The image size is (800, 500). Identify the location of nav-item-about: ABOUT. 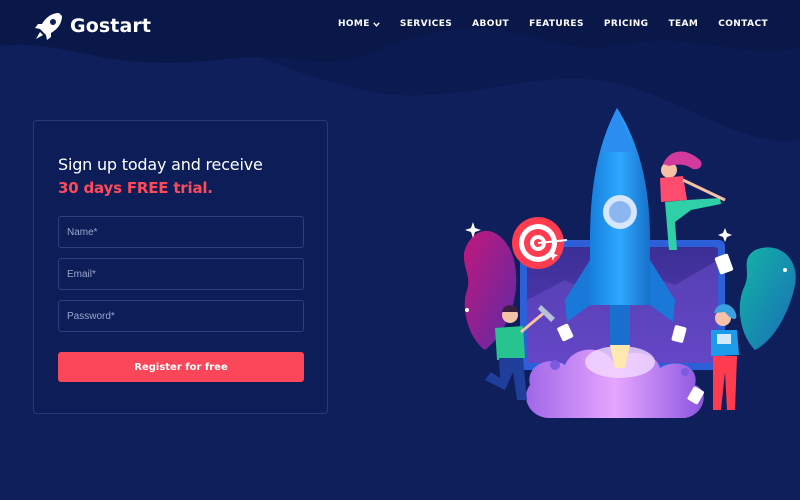
(490, 24).